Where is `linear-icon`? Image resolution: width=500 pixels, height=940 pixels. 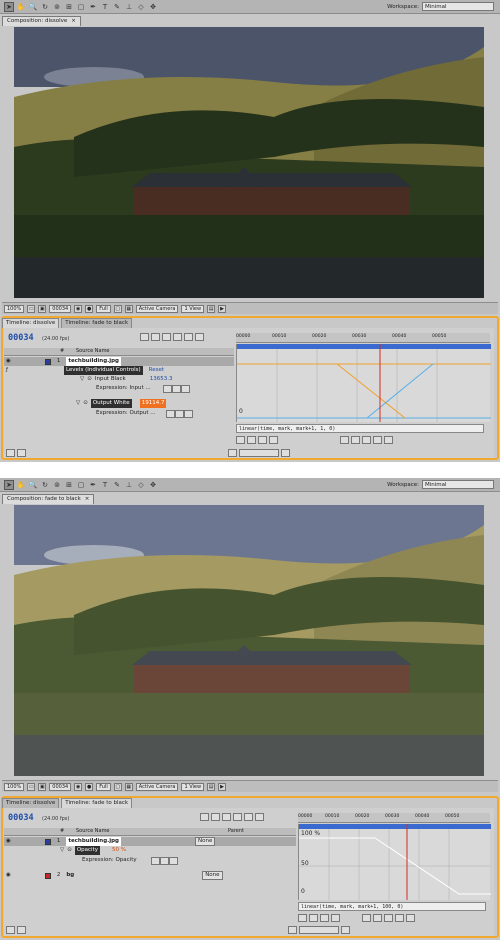 linear-icon is located at coordinates (388, 918).